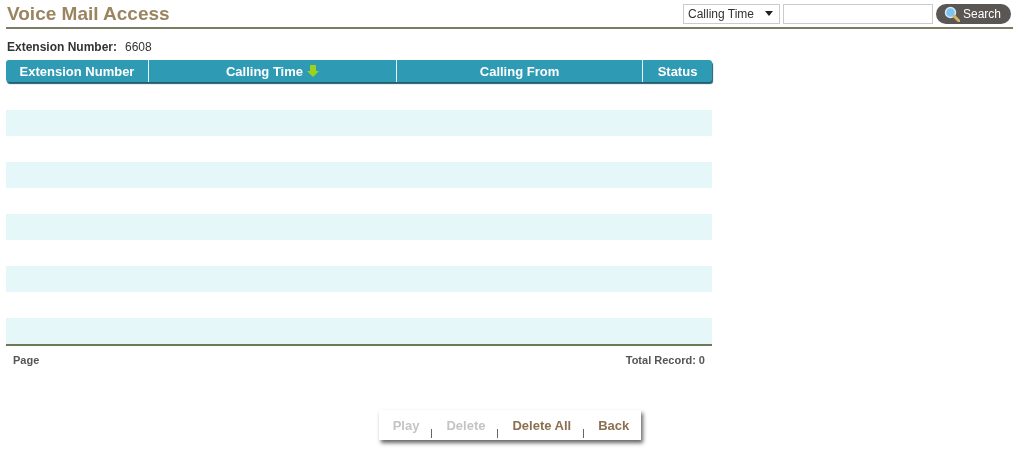 This screenshot has height=454, width=1017. What do you see at coordinates (77, 71) in the screenshot?
I see `column-header: Extension Number` at bounding box center [77, 71].